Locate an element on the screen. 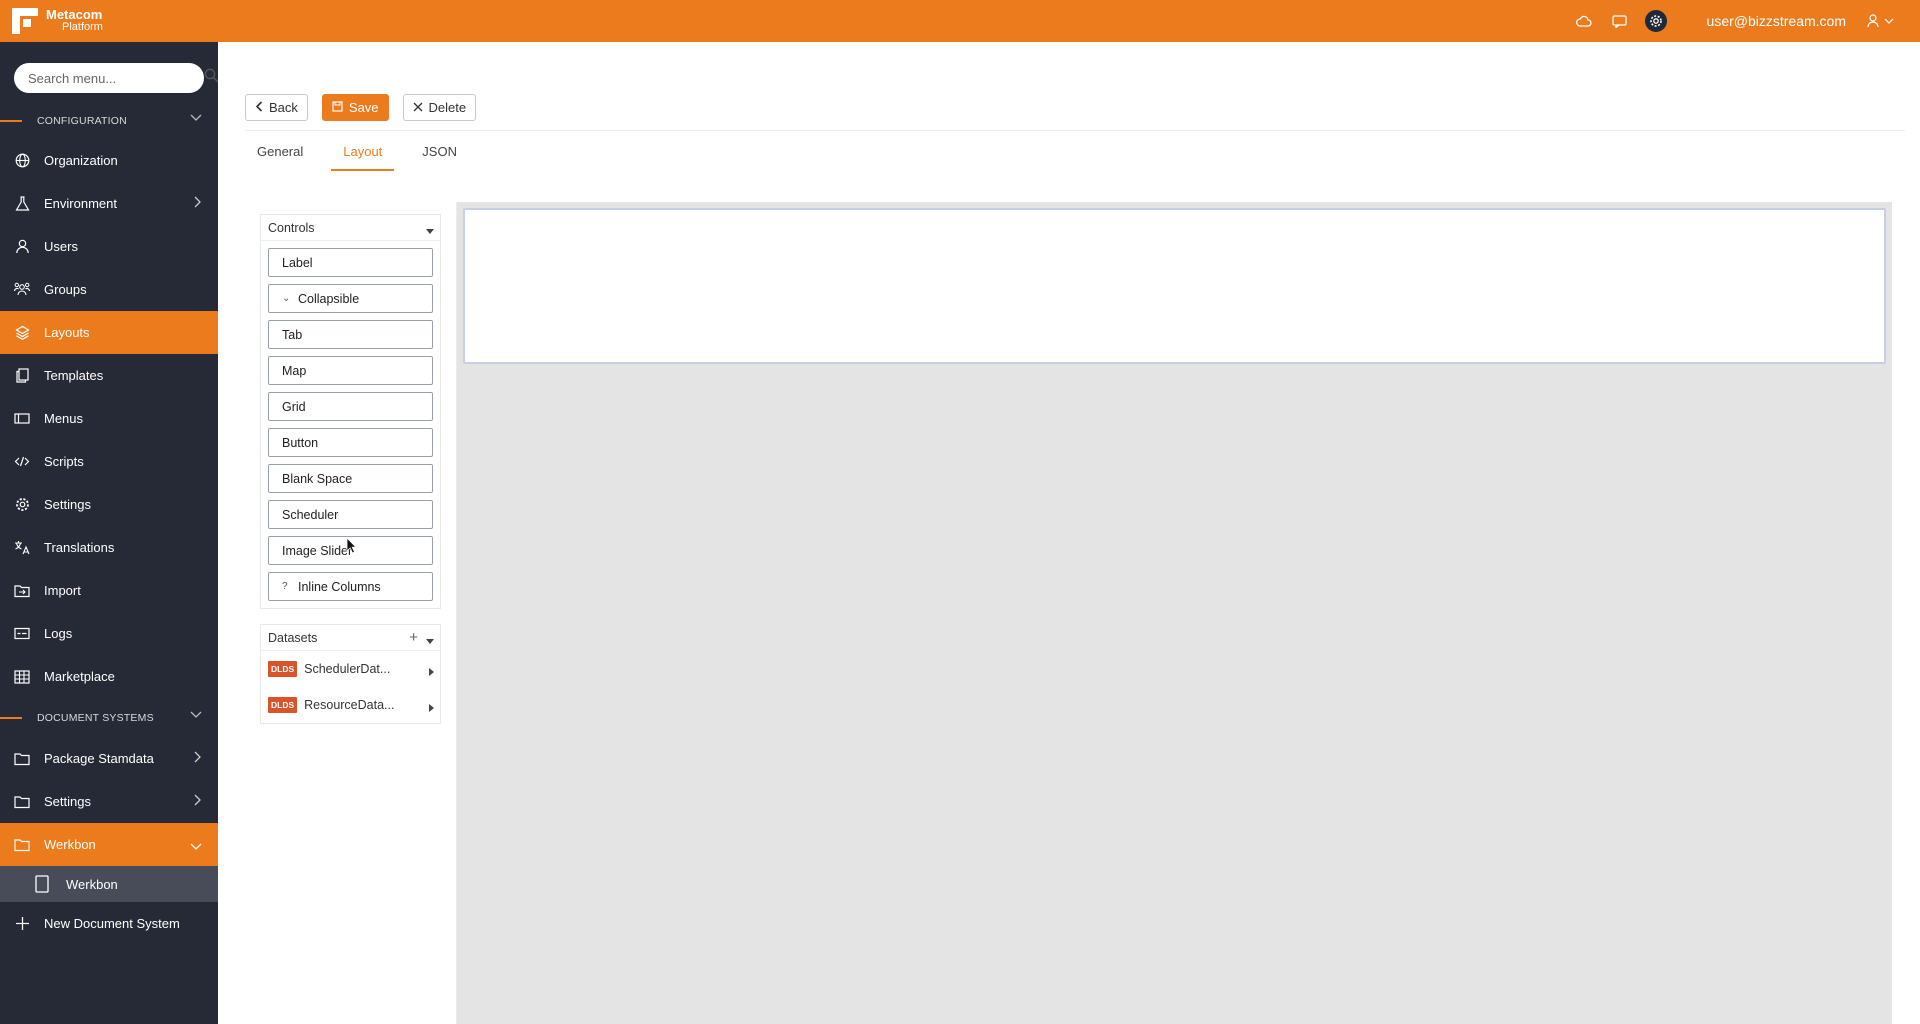 This screenshot has width=1920, height=1024. sidebar-item-translations: Translations is located at coordinates (109, 547).